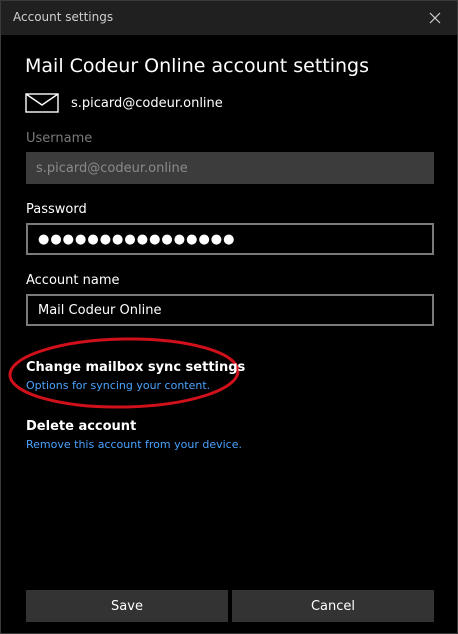  I want to click on account-email: s.picard@codeur.online, so click(147, 103).